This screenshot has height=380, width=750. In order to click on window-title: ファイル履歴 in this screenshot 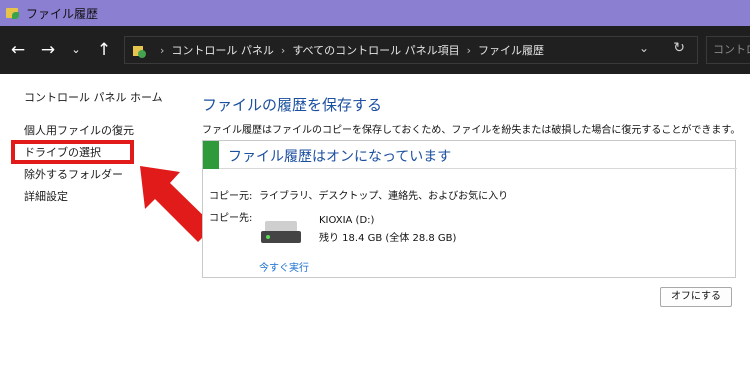, I will do `click(62, 13)`.